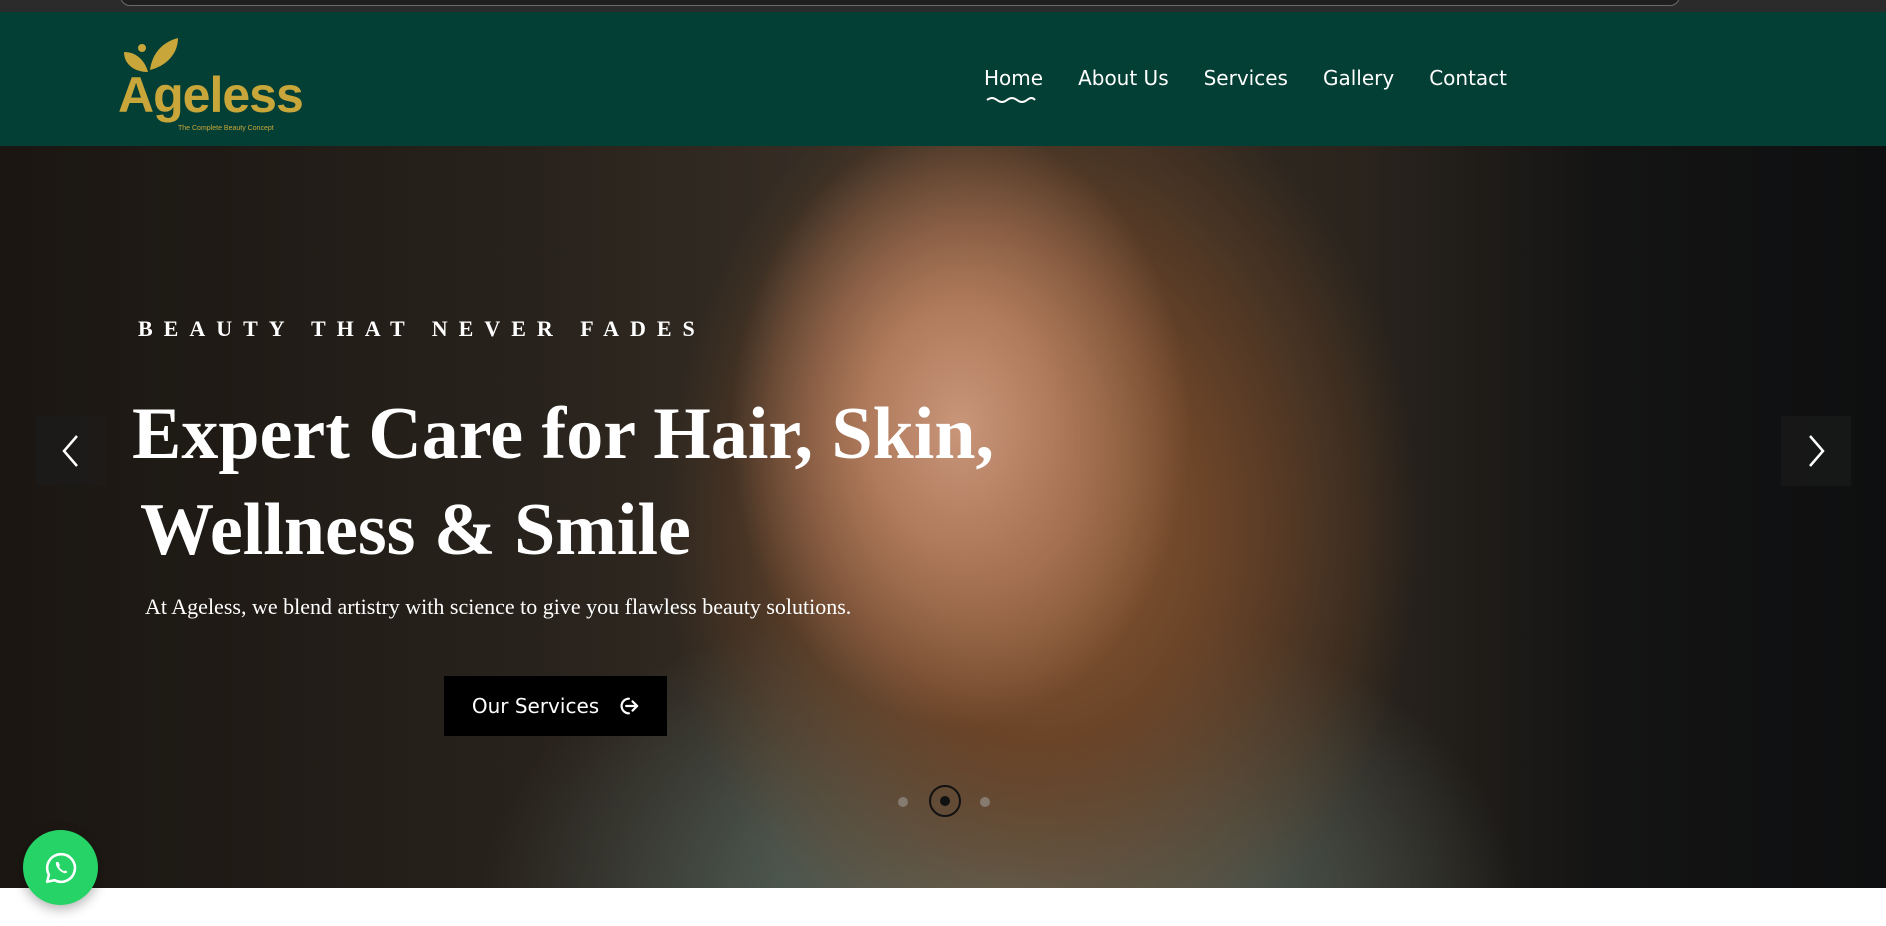 The image size is (1886, 926). I want to click on browser-top-strip, so click(943, 6).